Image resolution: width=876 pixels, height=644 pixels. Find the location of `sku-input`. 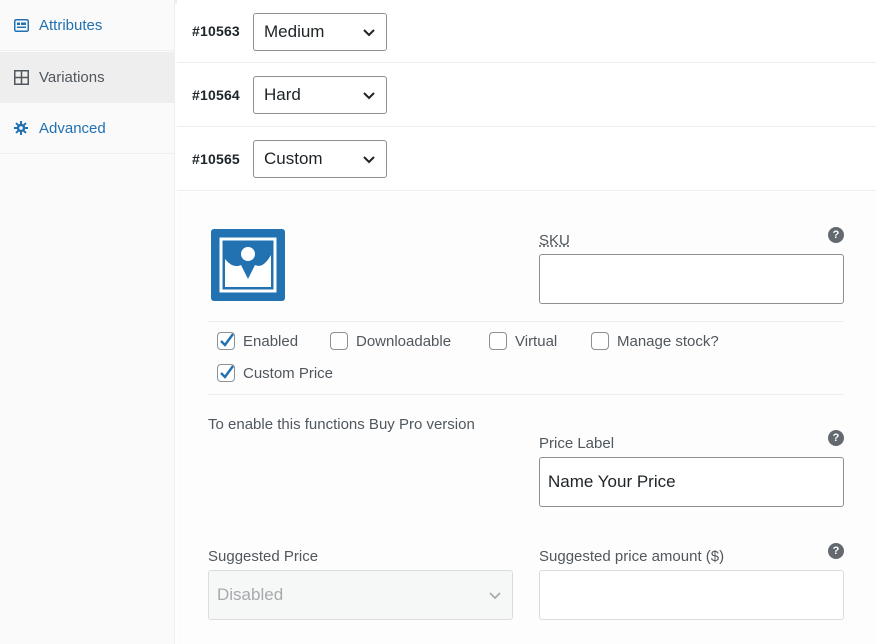

sku-input is located at coordinates (691, 279).